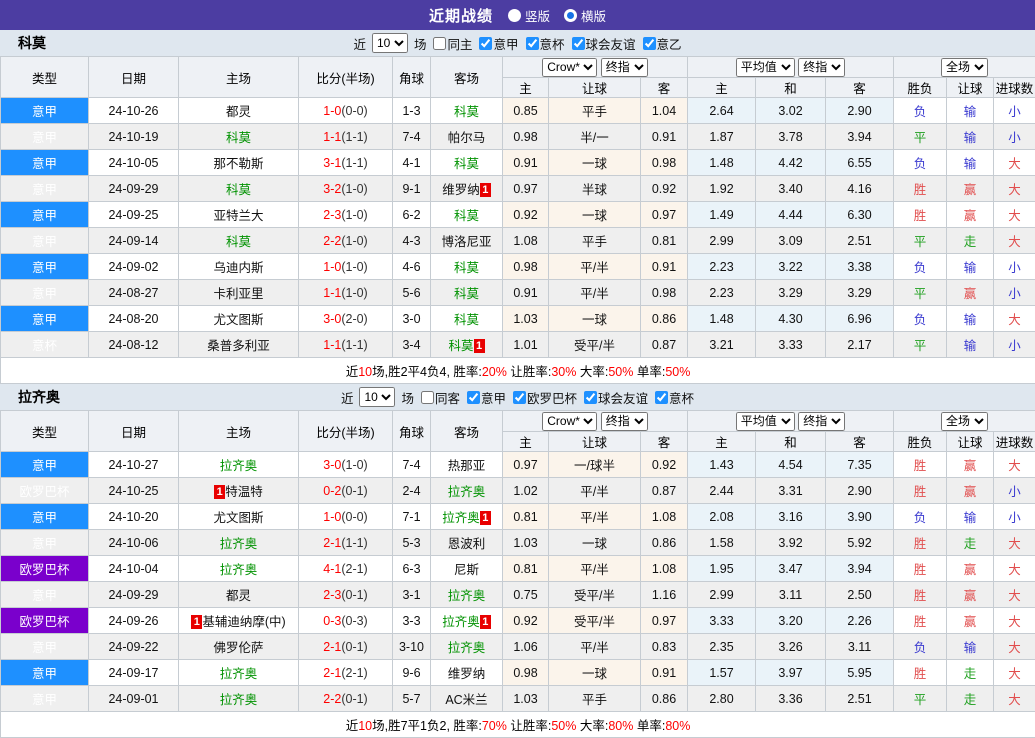 Image resolution: width=1035 pixels, height=738 pixels. I want to click on team-label: 乌迪内斯, so click(238, 268).